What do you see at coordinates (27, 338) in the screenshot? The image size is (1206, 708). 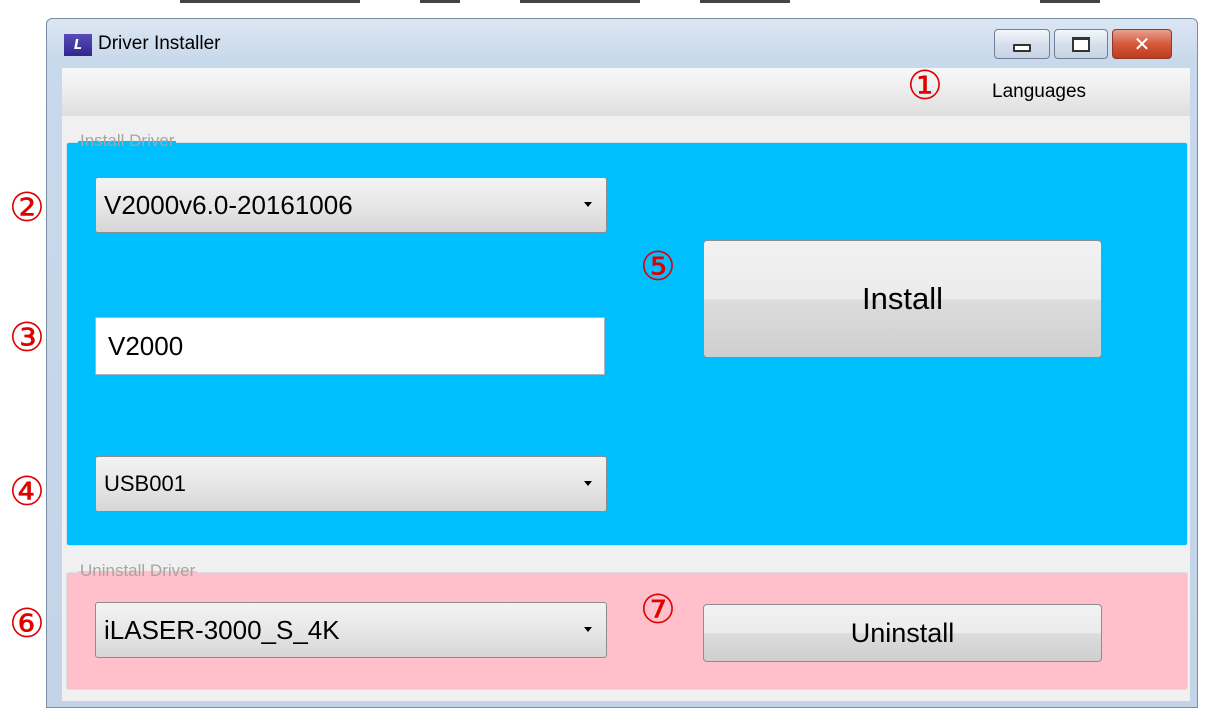 I see `annotation-marker-3: ③` at bounding box center [27, 338].